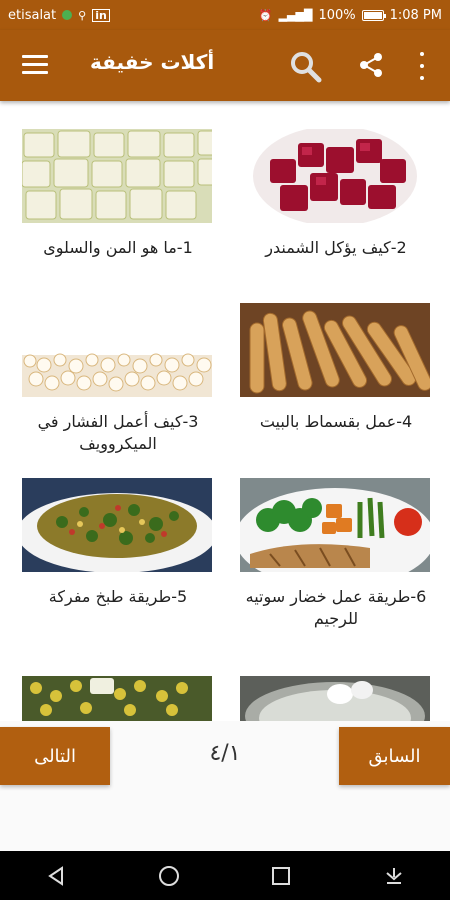 This screenshot has height=900, width=450. I want to click on recipe-card-5: 5-طريقة طبخ مفركة, so click(118, 543).